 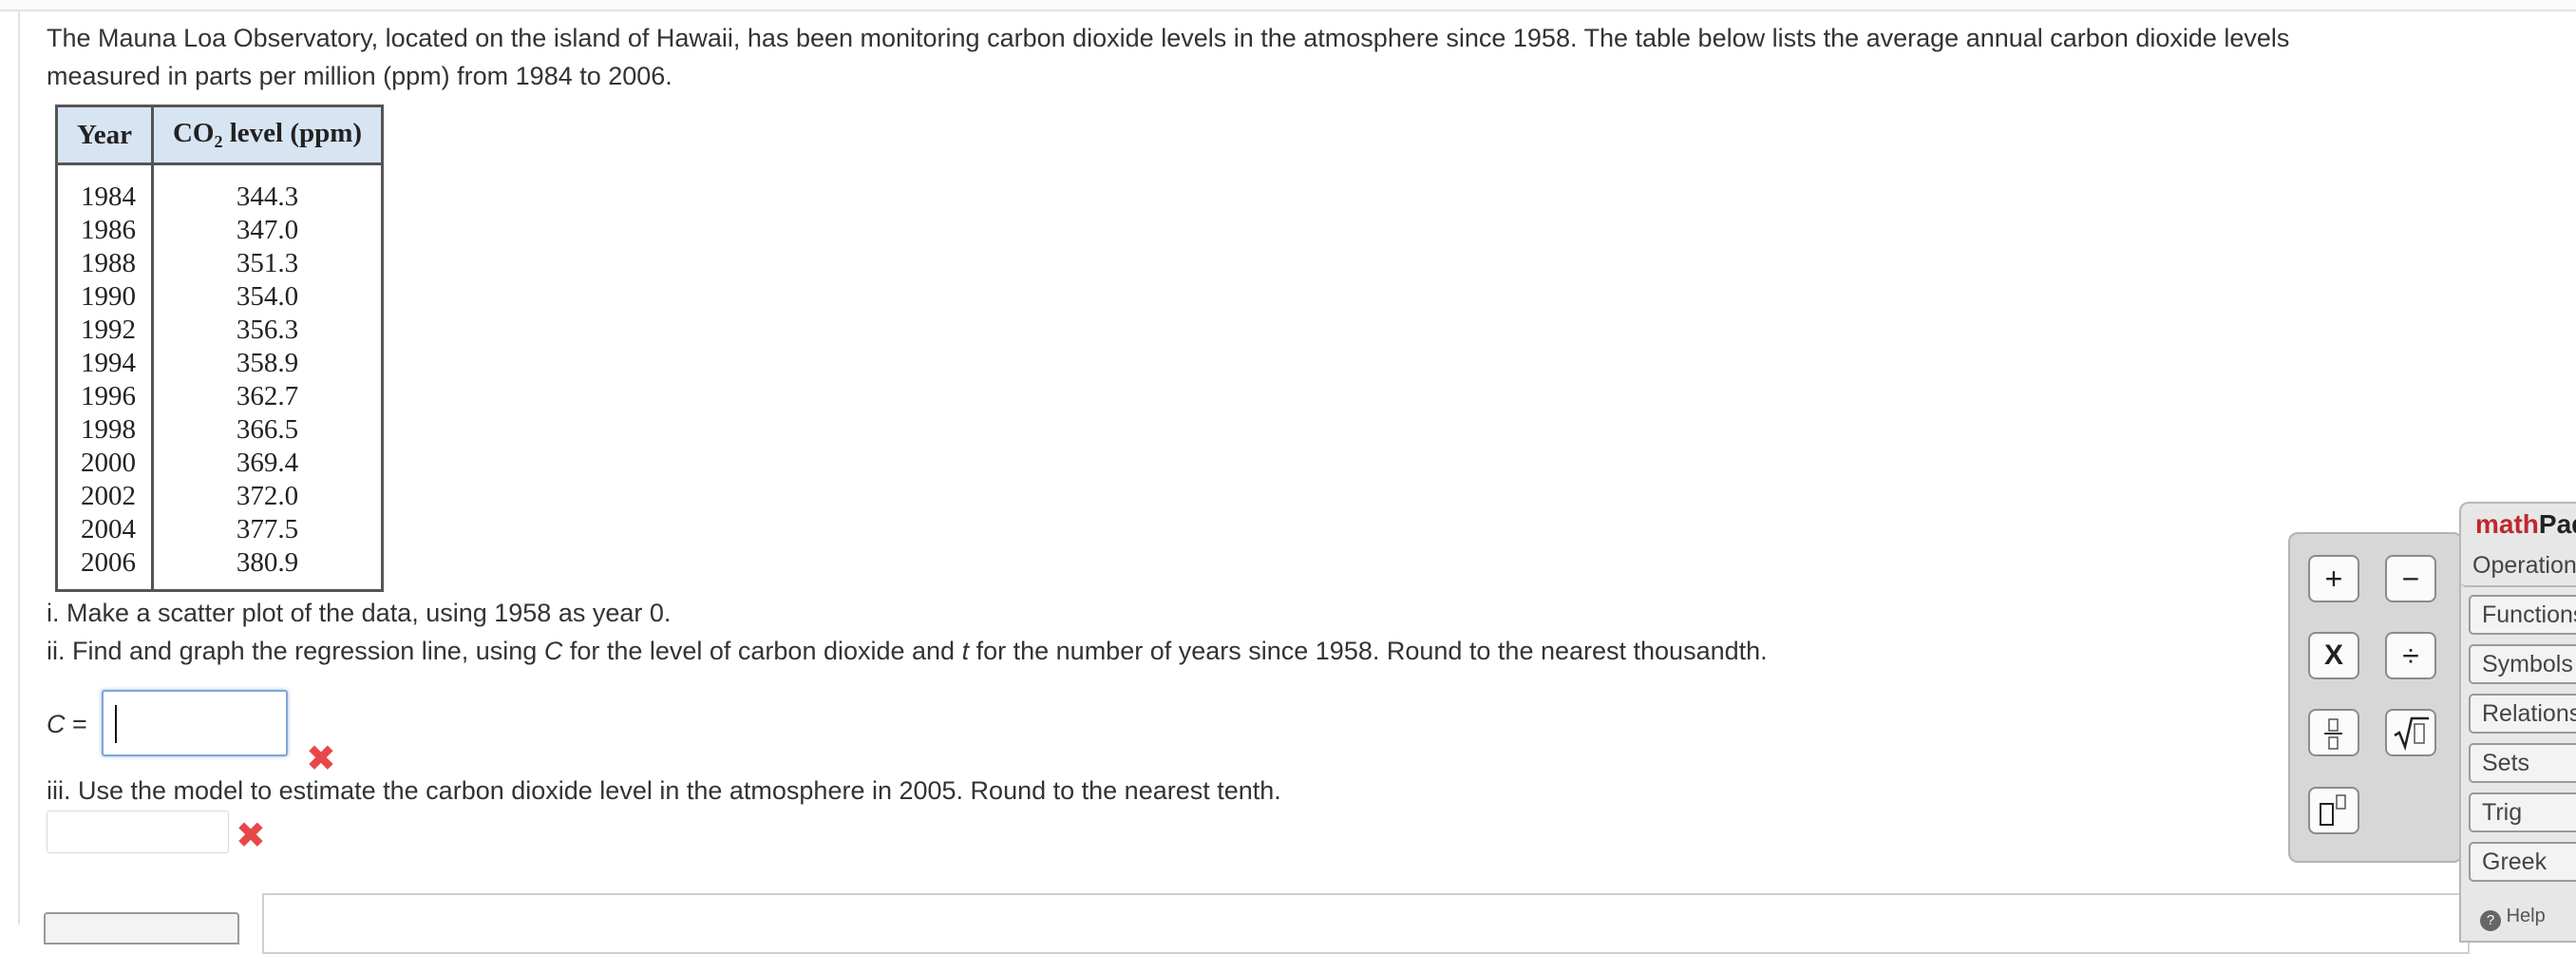 I want to click on year-cell: 2004, so click(x=108, y=529).